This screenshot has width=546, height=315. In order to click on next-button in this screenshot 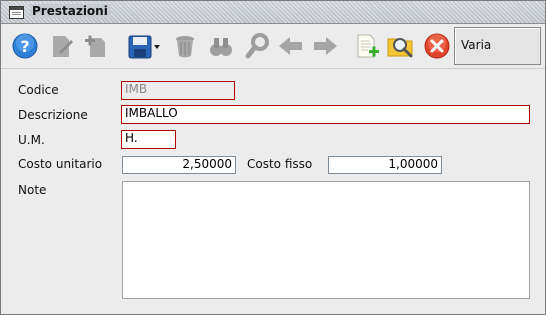, I will do `click(325, 46)`.